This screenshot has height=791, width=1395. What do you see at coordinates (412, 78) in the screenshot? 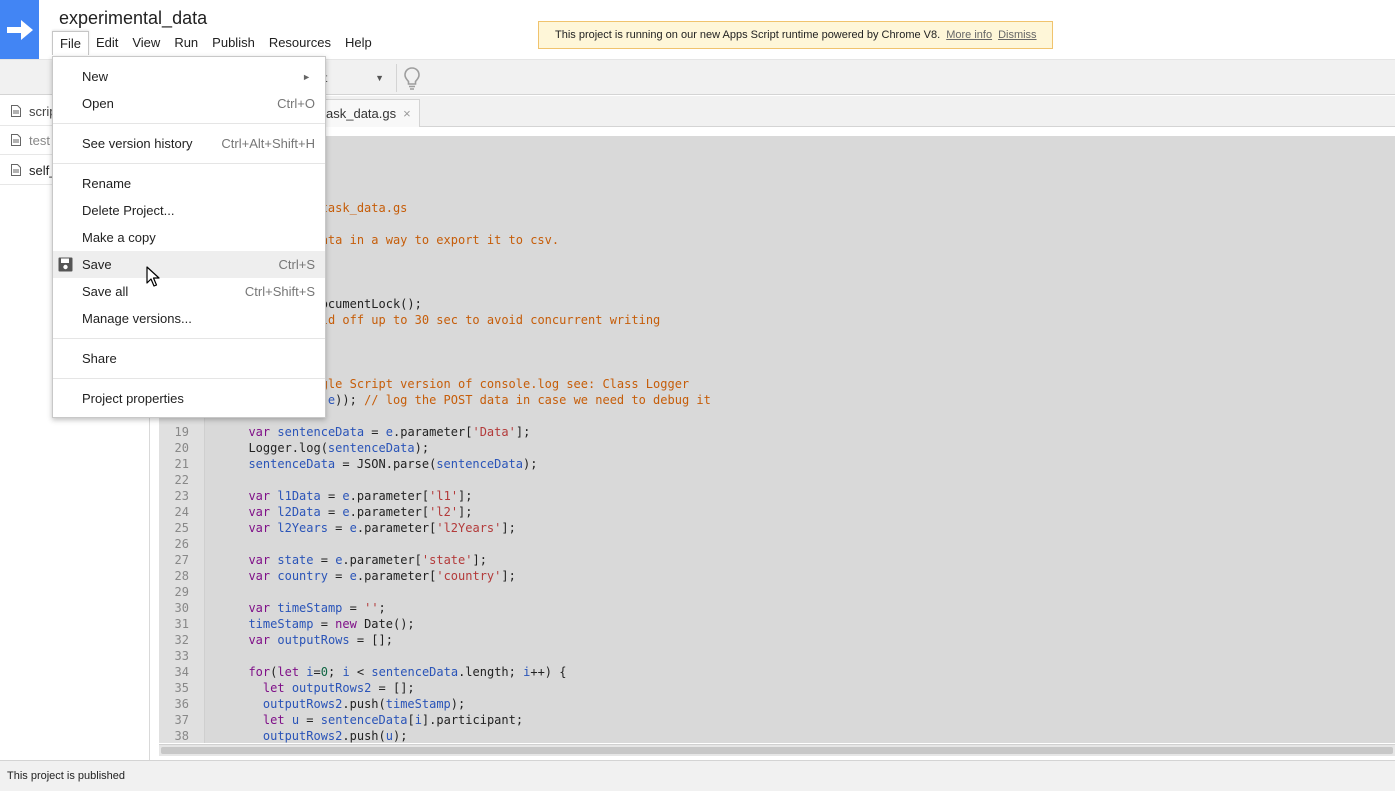
I see `lightbulb-icon` at bounding box center [412, 78].